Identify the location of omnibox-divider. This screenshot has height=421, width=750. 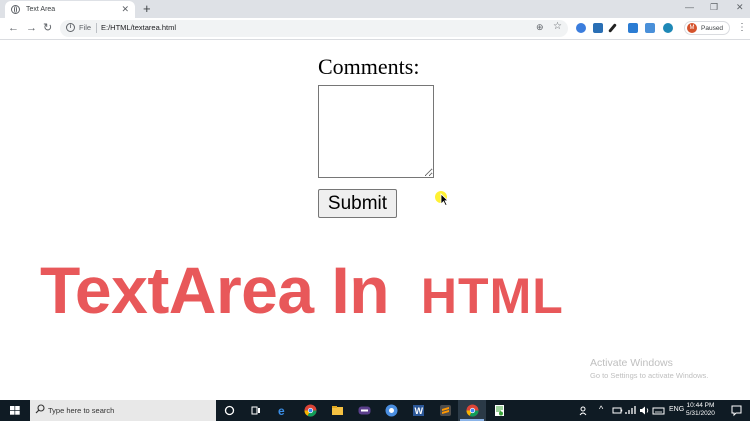
(96, 28).